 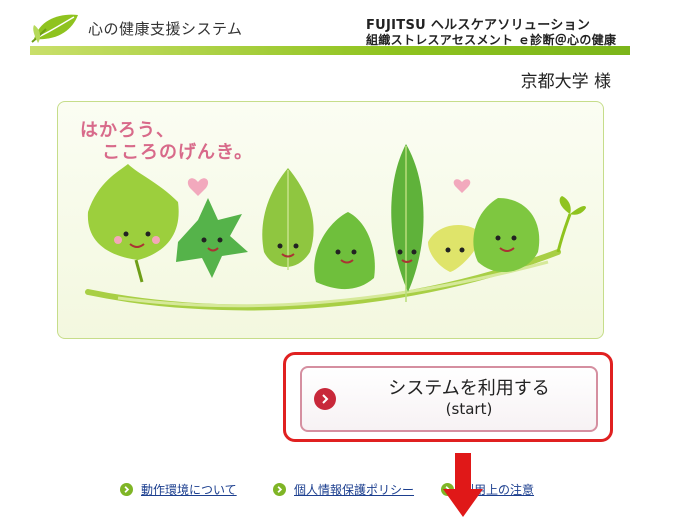 I want to click on link-system-requirements: 動作環境について, so click(x=178, y=489).